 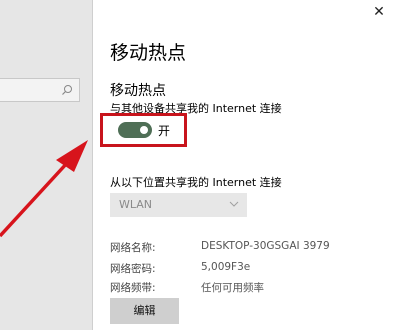 What do you see at coordinates (67, 90) in the screenshot?
I see `search-icon` at bounding box center [67, 90].